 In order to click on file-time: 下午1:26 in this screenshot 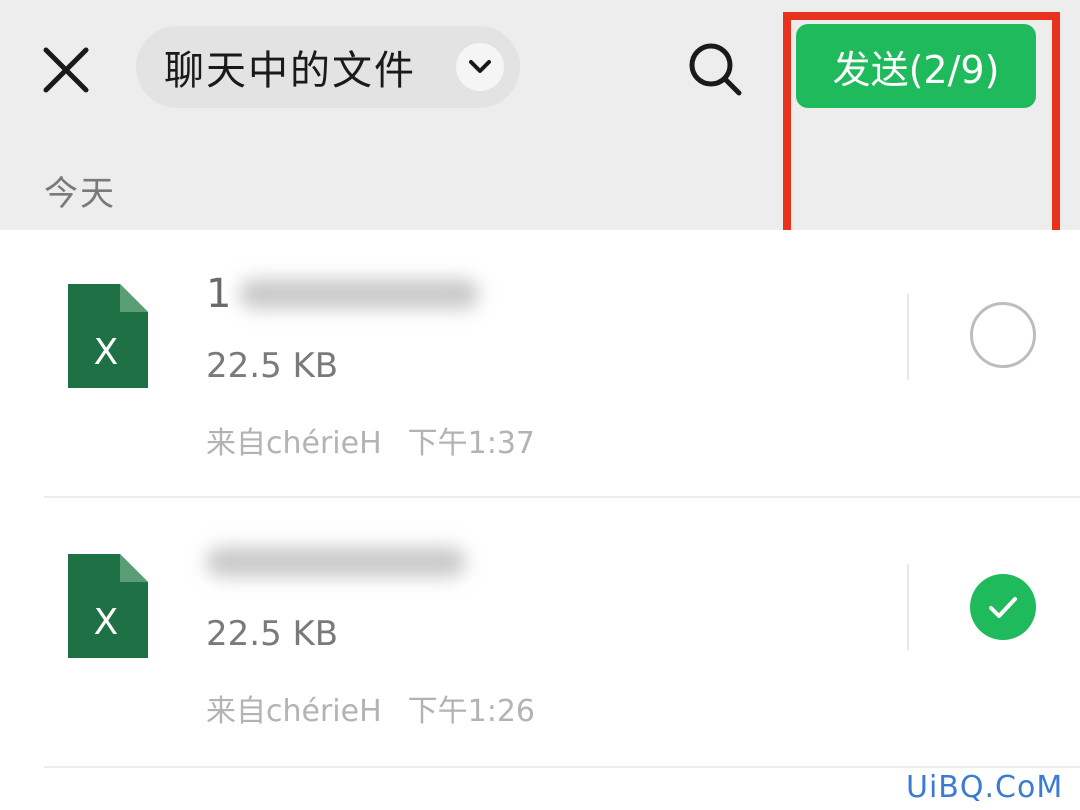, I will do `click(471, 711)`.